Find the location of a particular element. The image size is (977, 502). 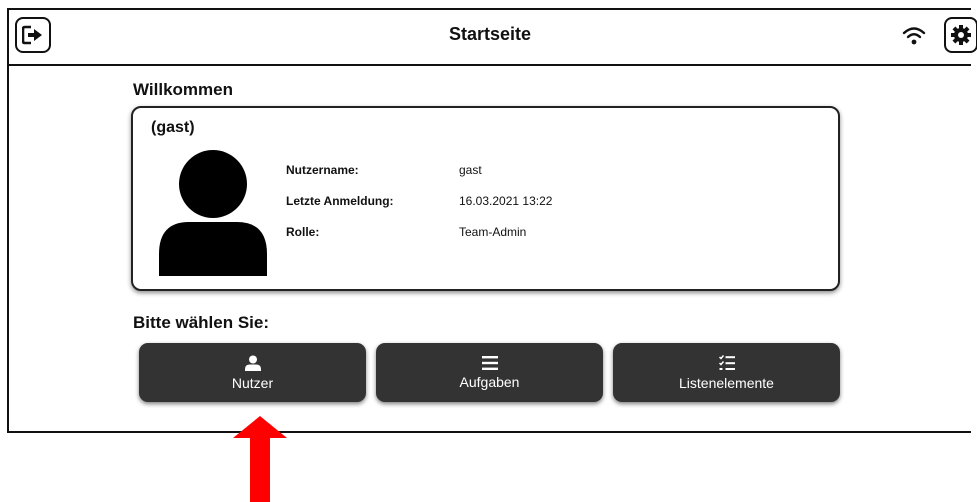

annotation-arrow-icon is located at coordinates (260, 459).